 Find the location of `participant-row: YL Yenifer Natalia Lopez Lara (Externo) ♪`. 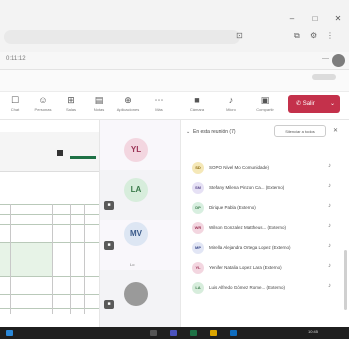

participant-row: YL Yenifer Natalia Lopez Lara (Externo) ♪ is located at coordinates (265, 268).